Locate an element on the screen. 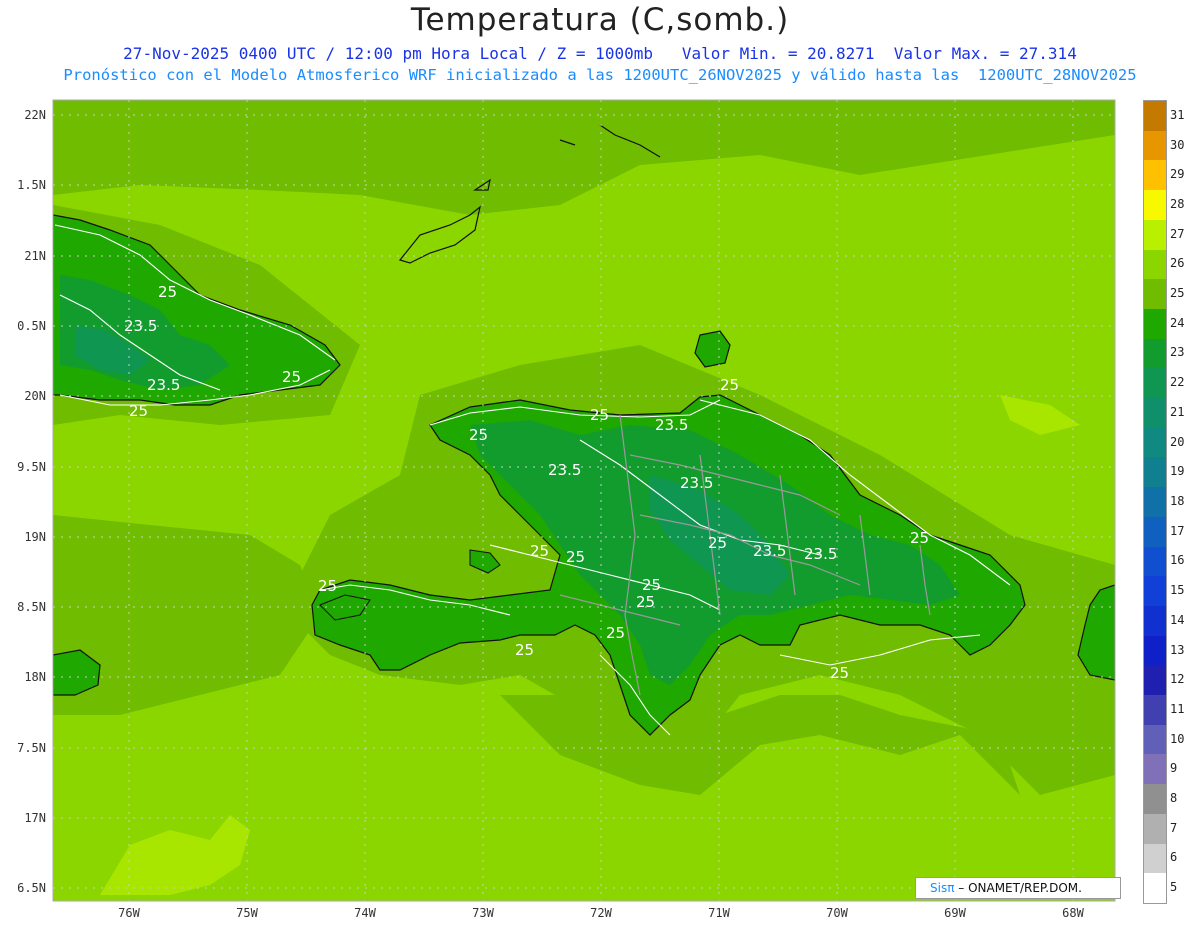 The height and width of the screenshot is (927, 1200). lat-tick: 1.5N is located at coordinates (31, 185).